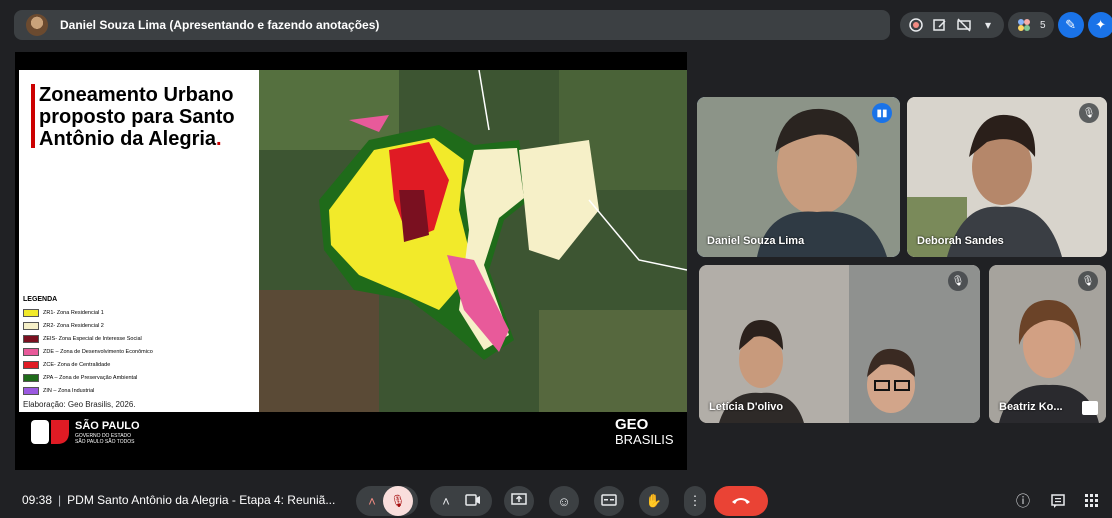 The image size is (1112, 518). What do you see at coordinates (1092, 501) in the screenshot?
I see `activities-icon` at bounding box center [1092, 501].